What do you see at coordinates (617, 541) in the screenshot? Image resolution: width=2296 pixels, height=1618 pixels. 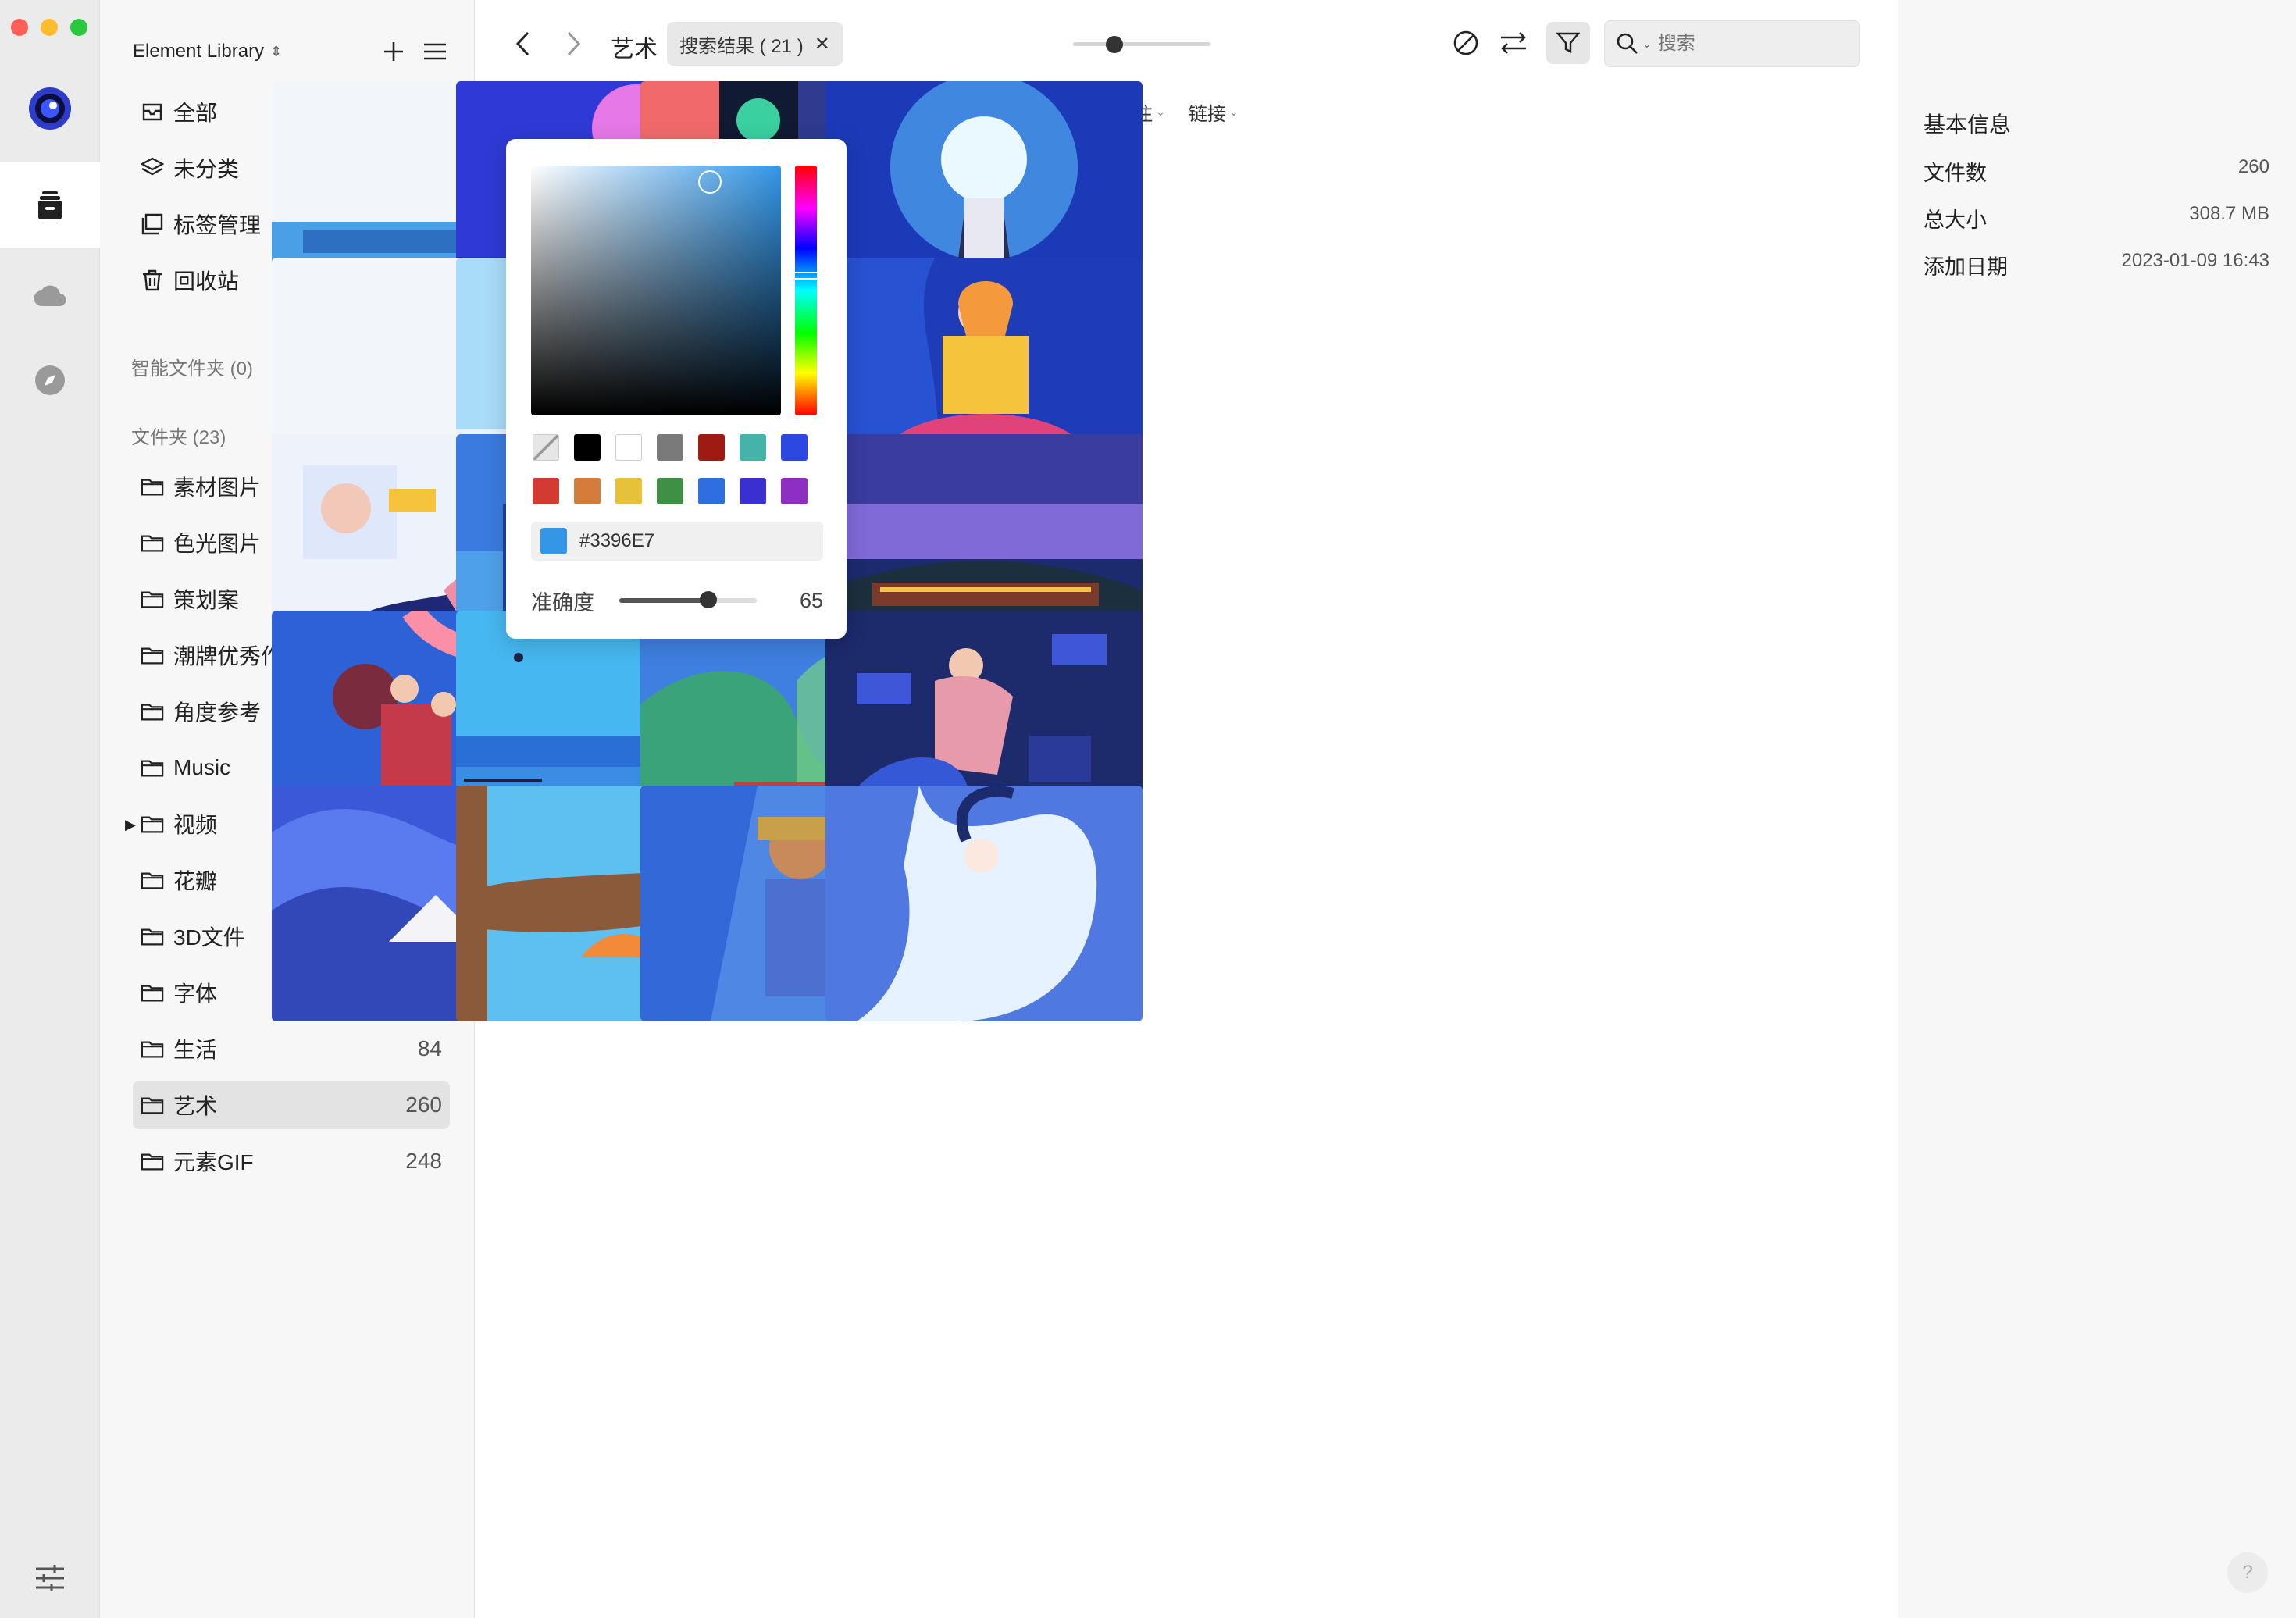 I see `hex-value: #3396E7` at bounding box center [617, 541].